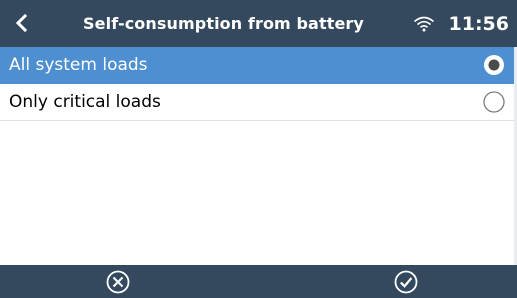  What do you see at coordinates (258, 65) in the screenshot?
I see `option-all-system-loads: All system loads` at bounding box center [258, 65].